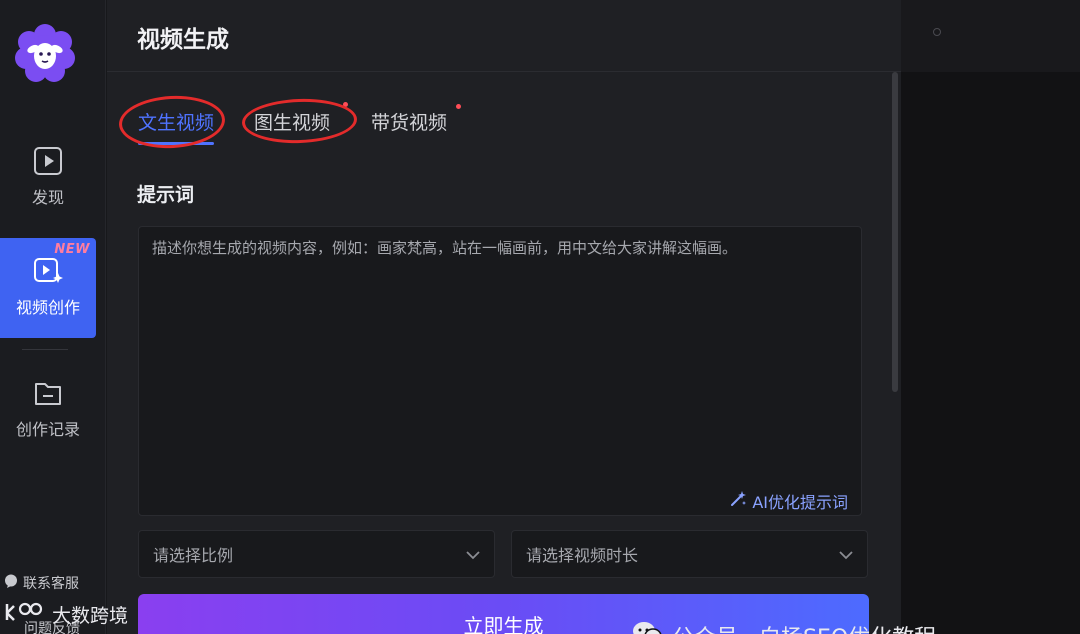 This screenshot has width=1080, height=634. Describe the element at coordinates (26, 614) in the screenshot. I see `watermark-logo-icon` at that location.